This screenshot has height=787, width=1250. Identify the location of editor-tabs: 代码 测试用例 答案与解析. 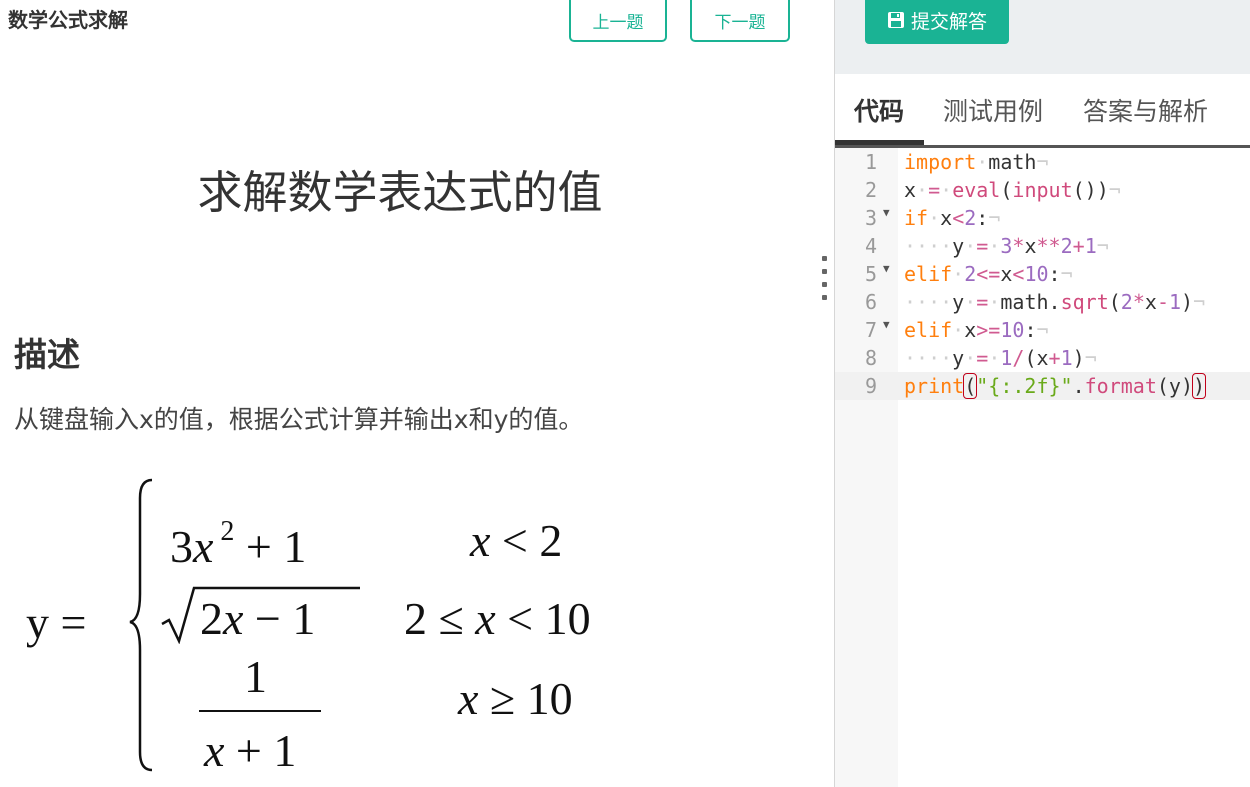
(1042, 111).